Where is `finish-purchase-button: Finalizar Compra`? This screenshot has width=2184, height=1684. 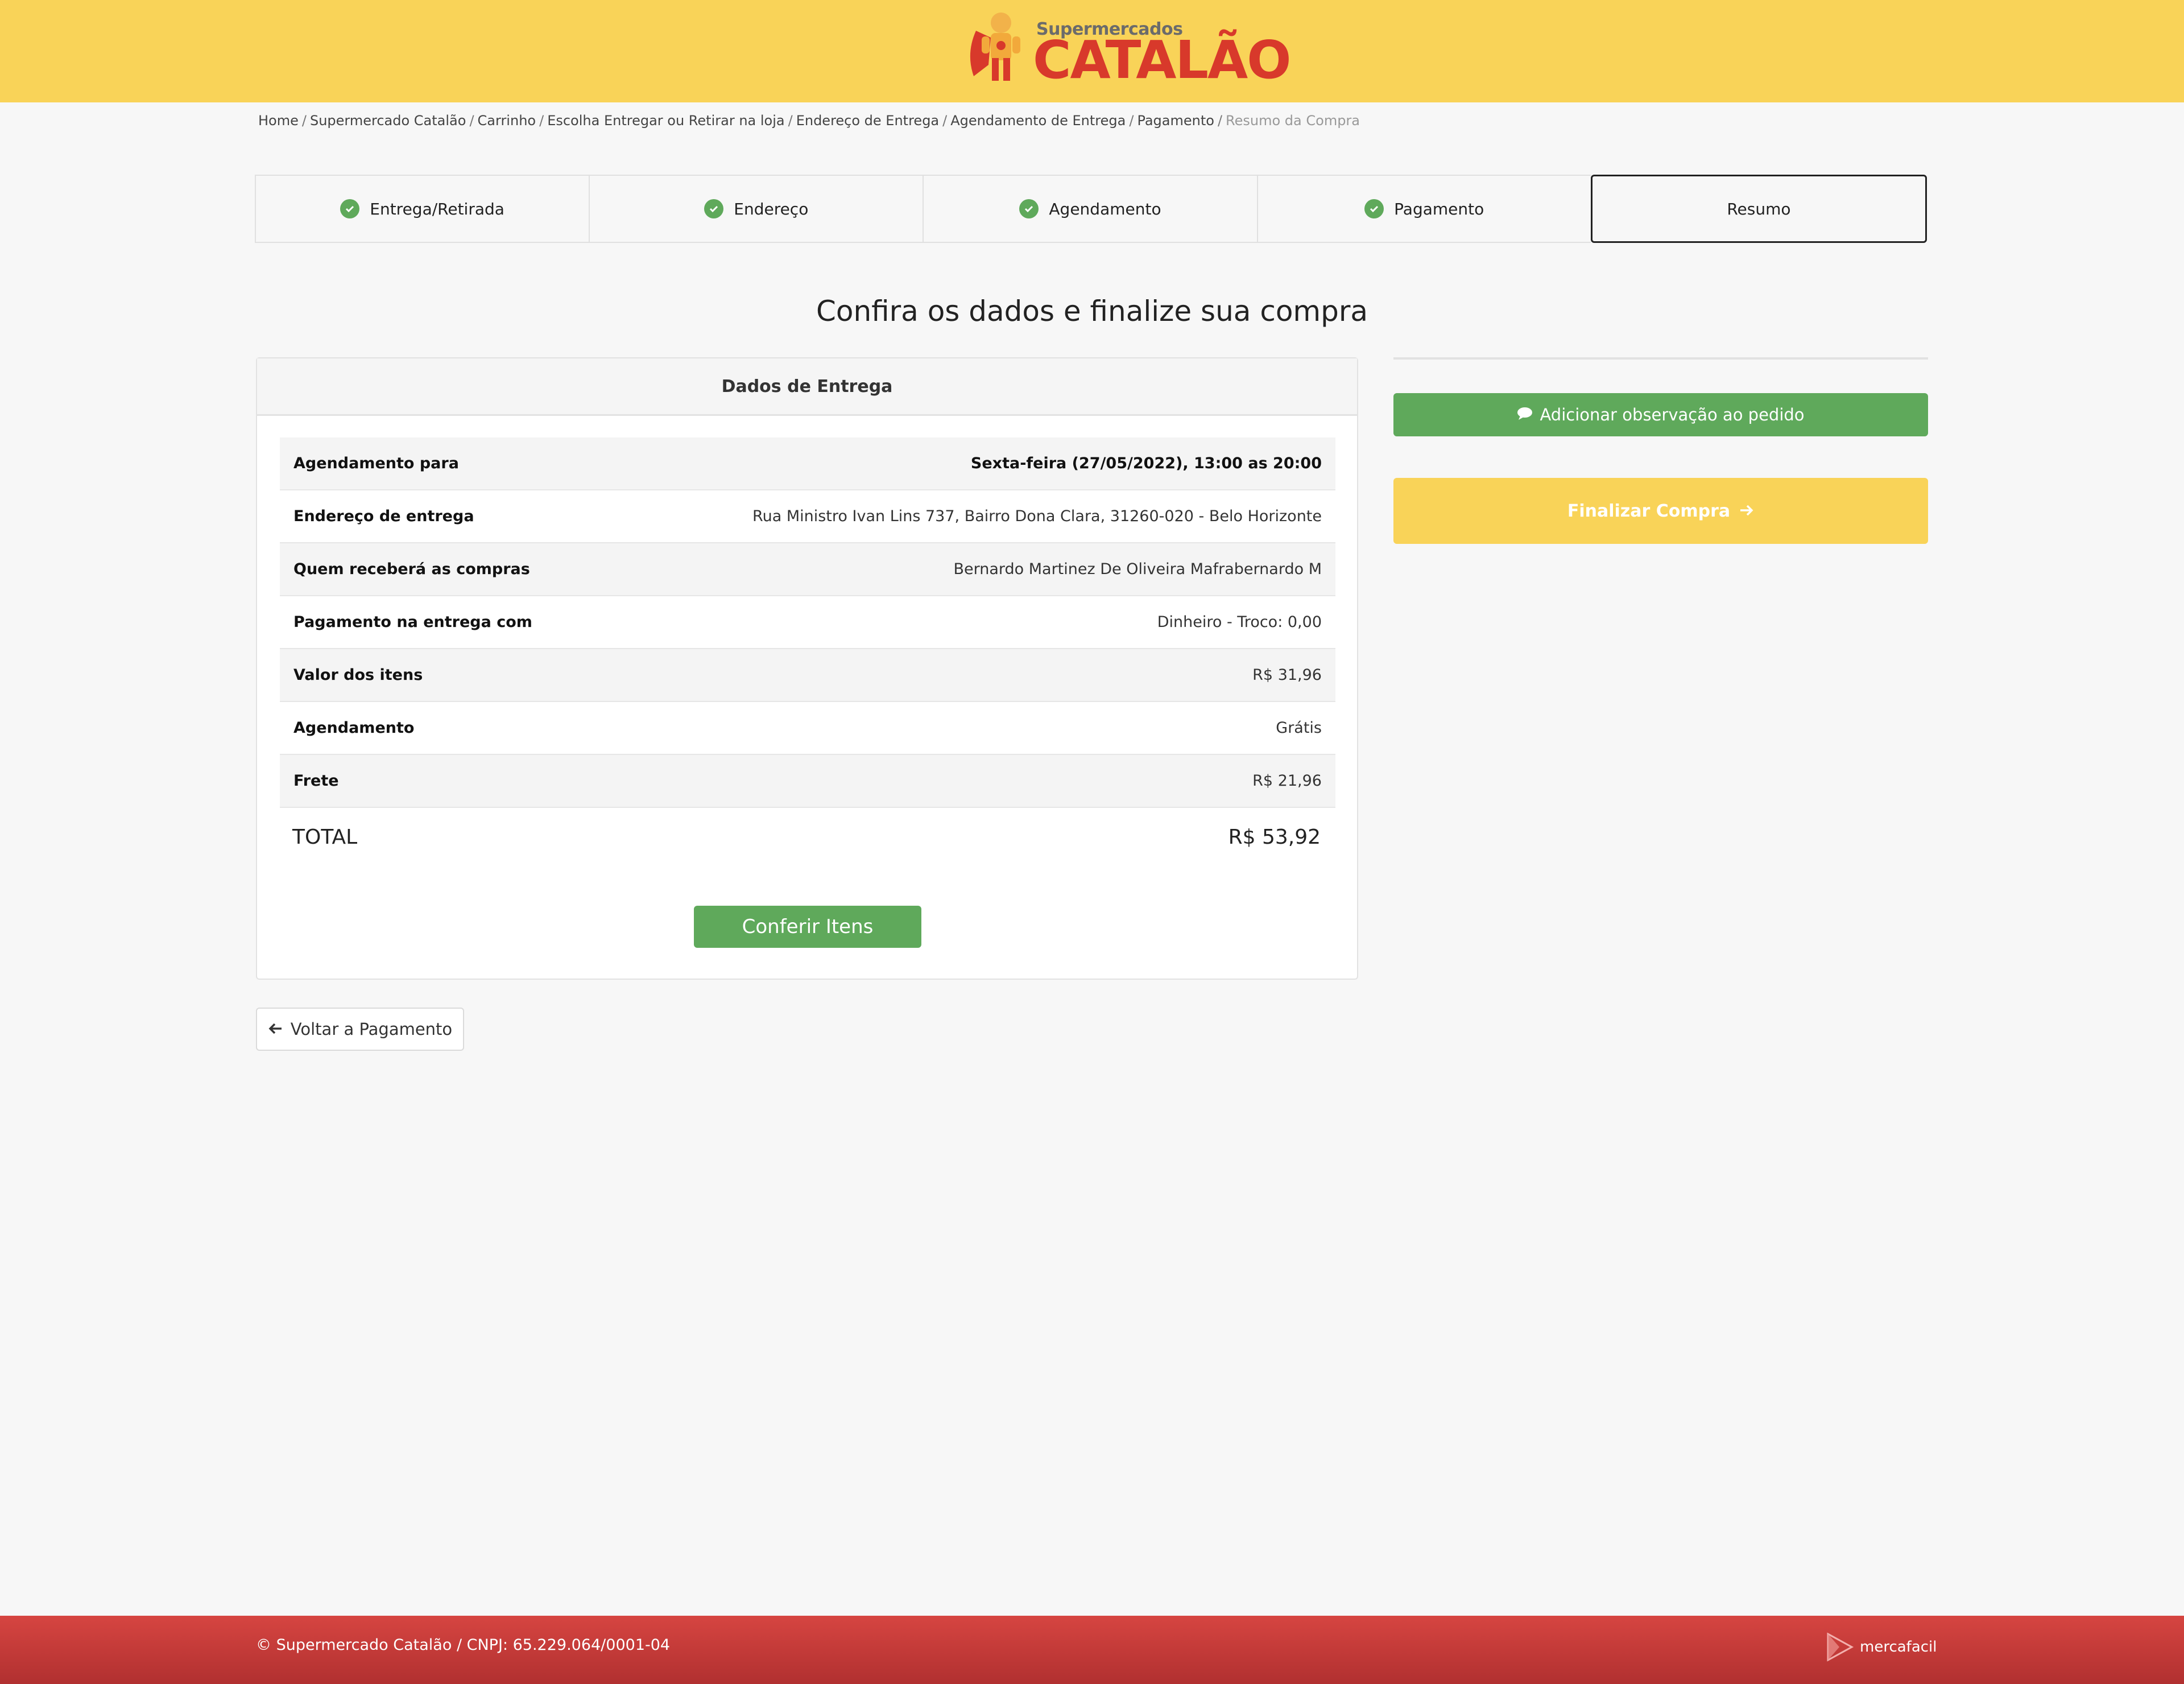
finish-purchase-button: Finalizar Compra is located at coordinates (1660, 511).